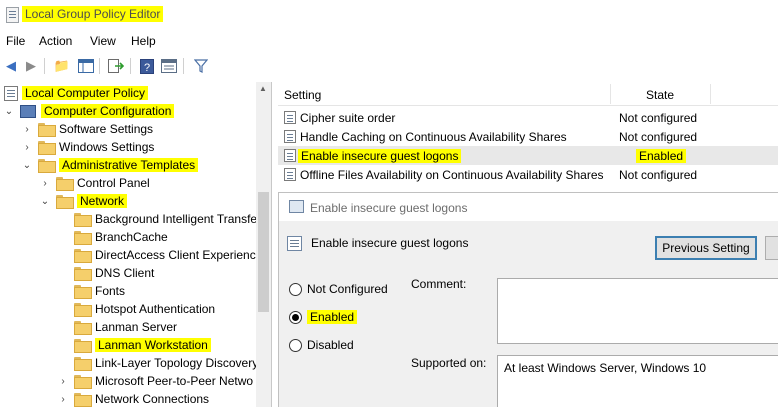  Describe the element at coordinates (169, 66) in the screenshot. I see `properties-icon` at that location.